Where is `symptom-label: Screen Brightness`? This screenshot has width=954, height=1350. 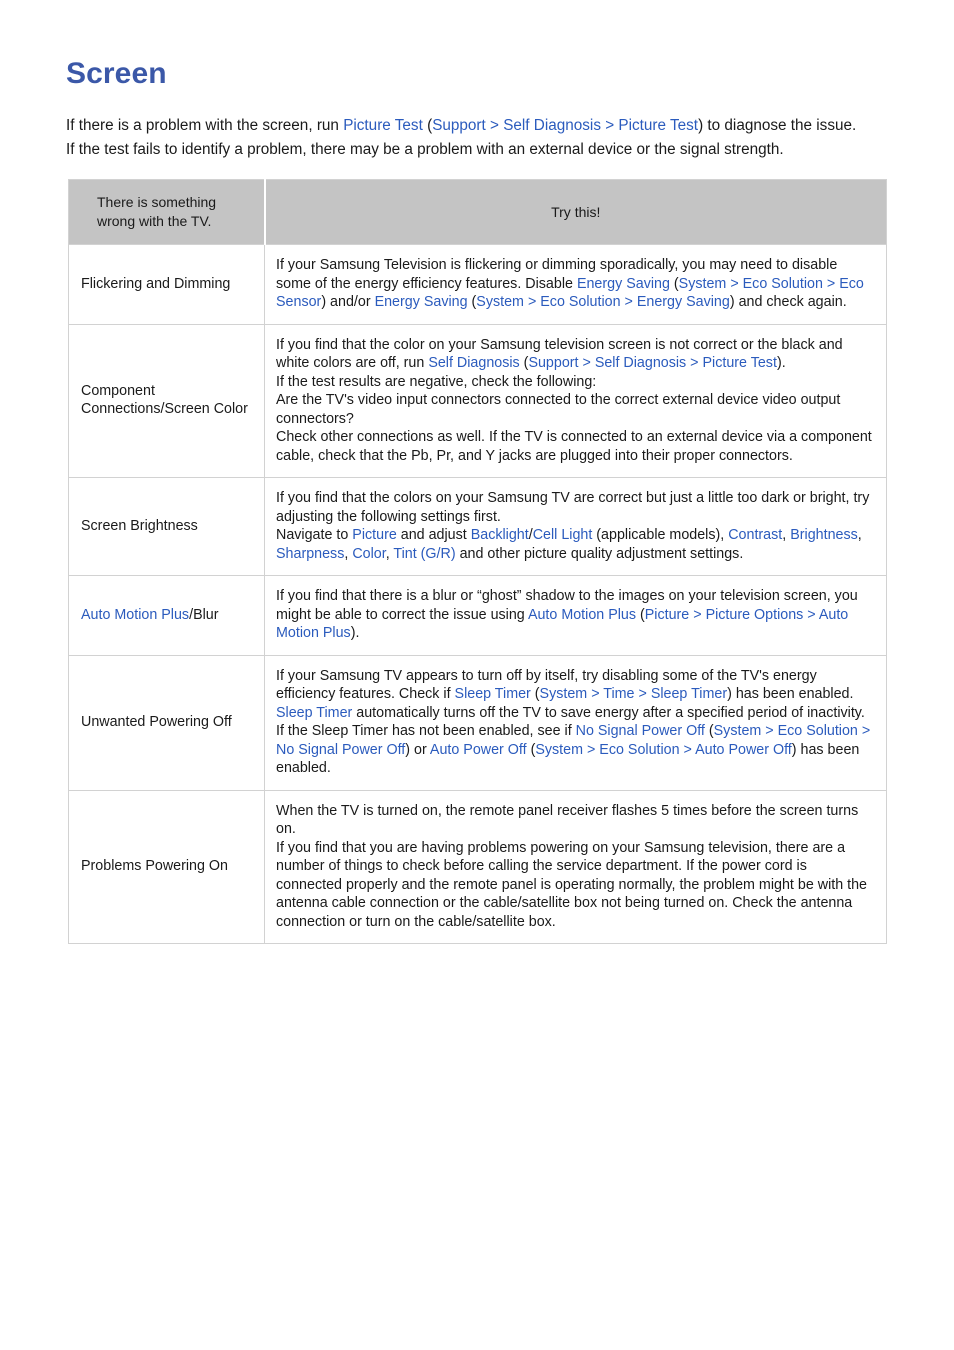 symptom-label: Screen Brightness is located at coordinates (166, 526).